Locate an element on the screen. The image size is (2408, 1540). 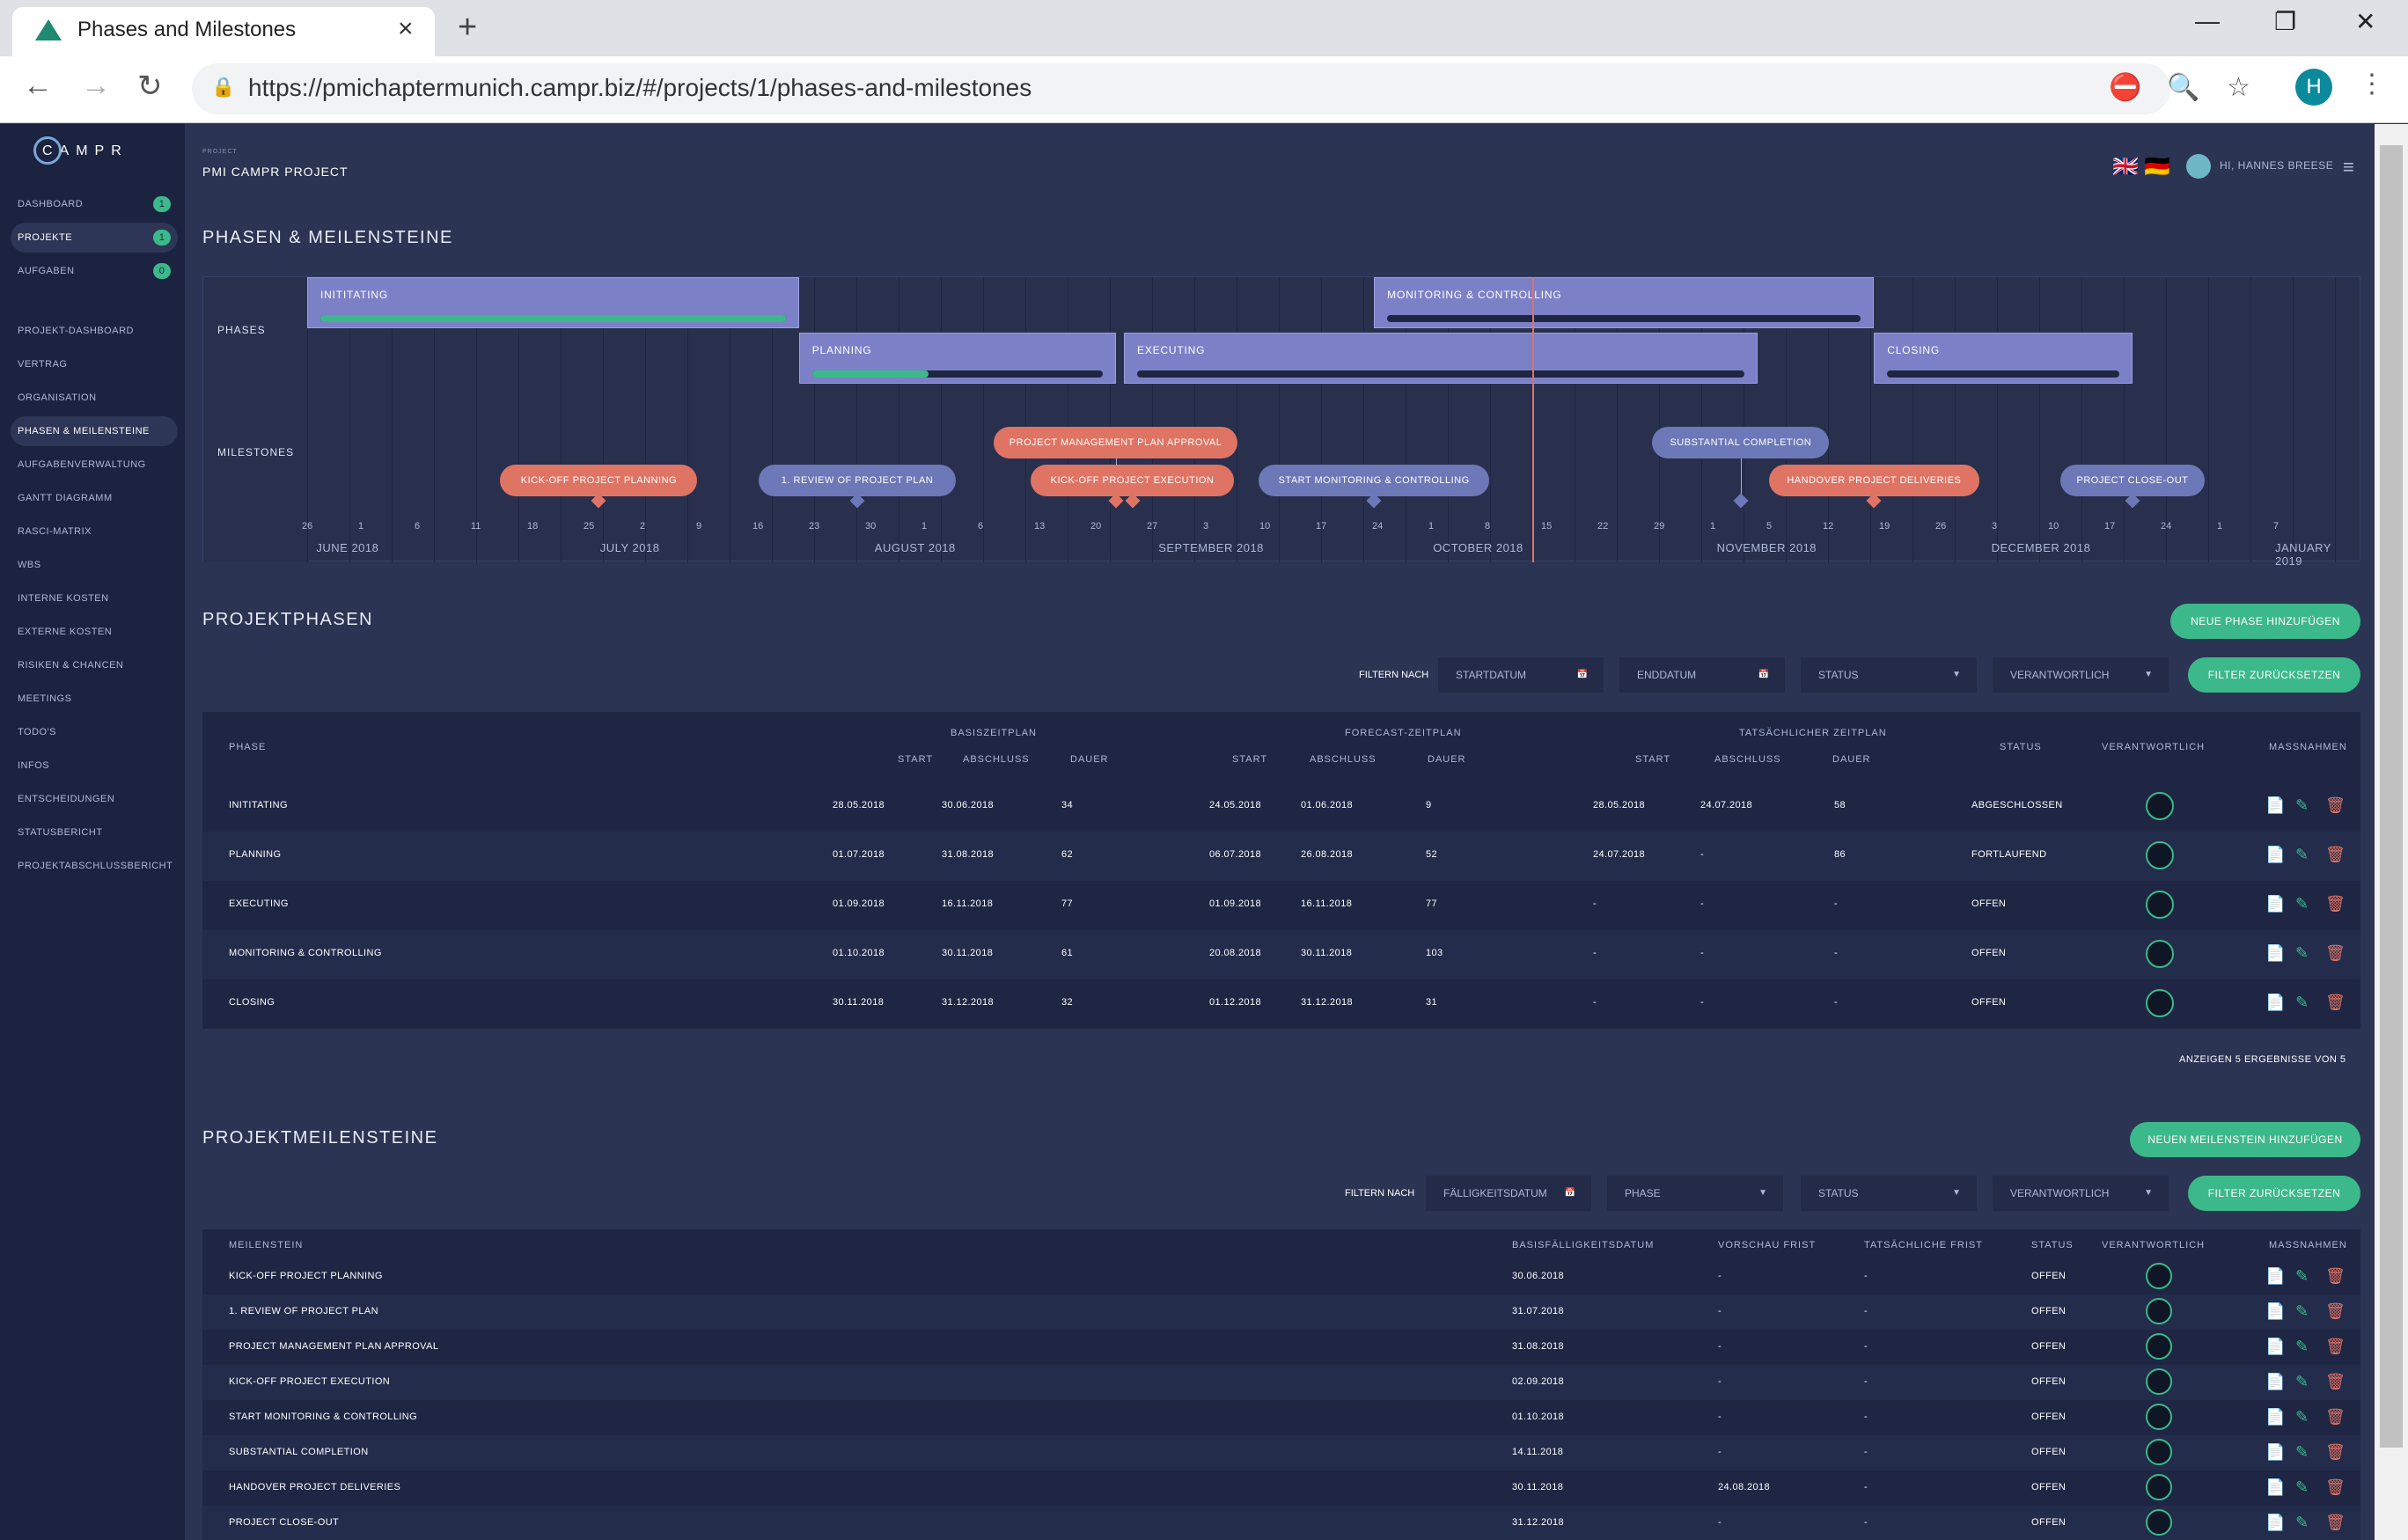
page-scrollbar is located at coordinates (2391, 832).